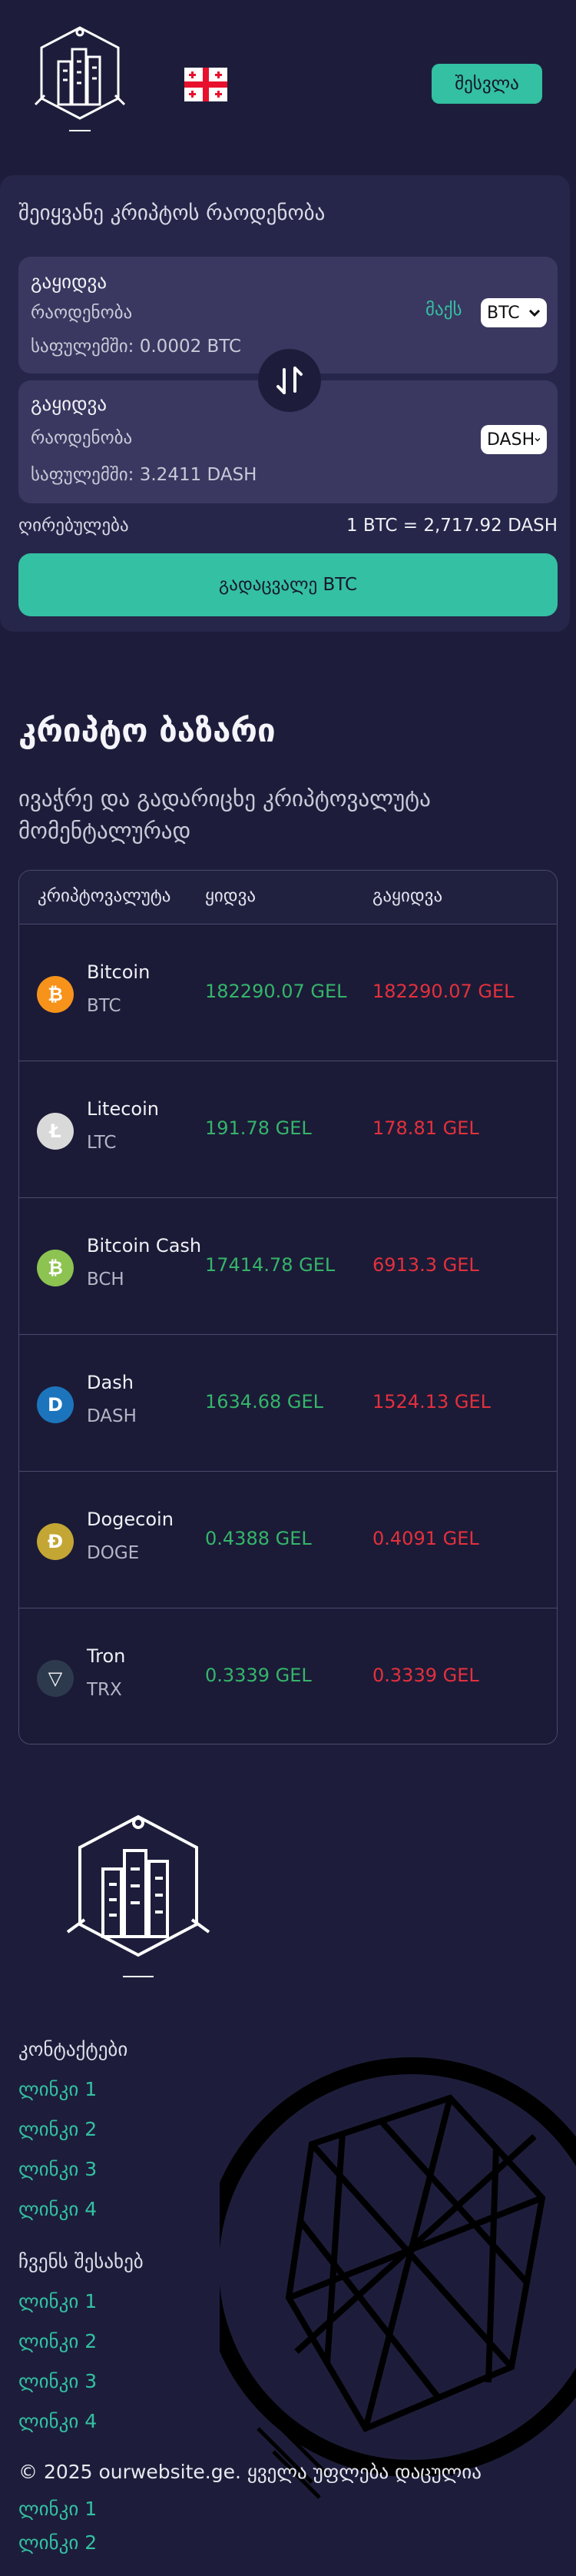 Image resolution: width=576 pixels, height=2576 pixels. I want to click on from-wallet-balance: საფულემში: 0.0002 BTC, so click(136, 347).